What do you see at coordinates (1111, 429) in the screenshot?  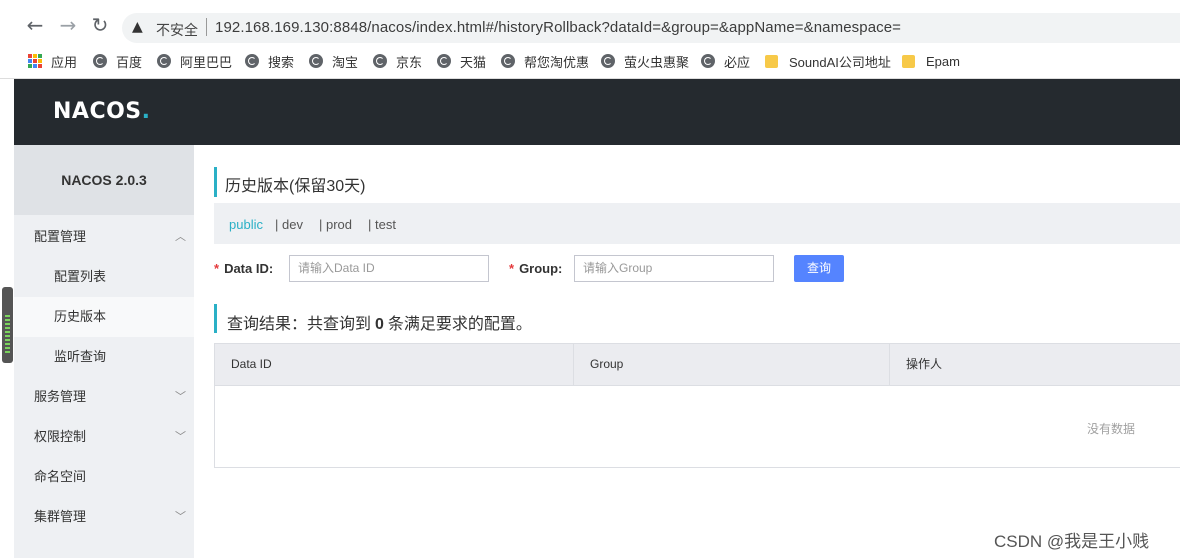 I see `empty-state-text: 没有数据` at bounding box center [1111, 429].